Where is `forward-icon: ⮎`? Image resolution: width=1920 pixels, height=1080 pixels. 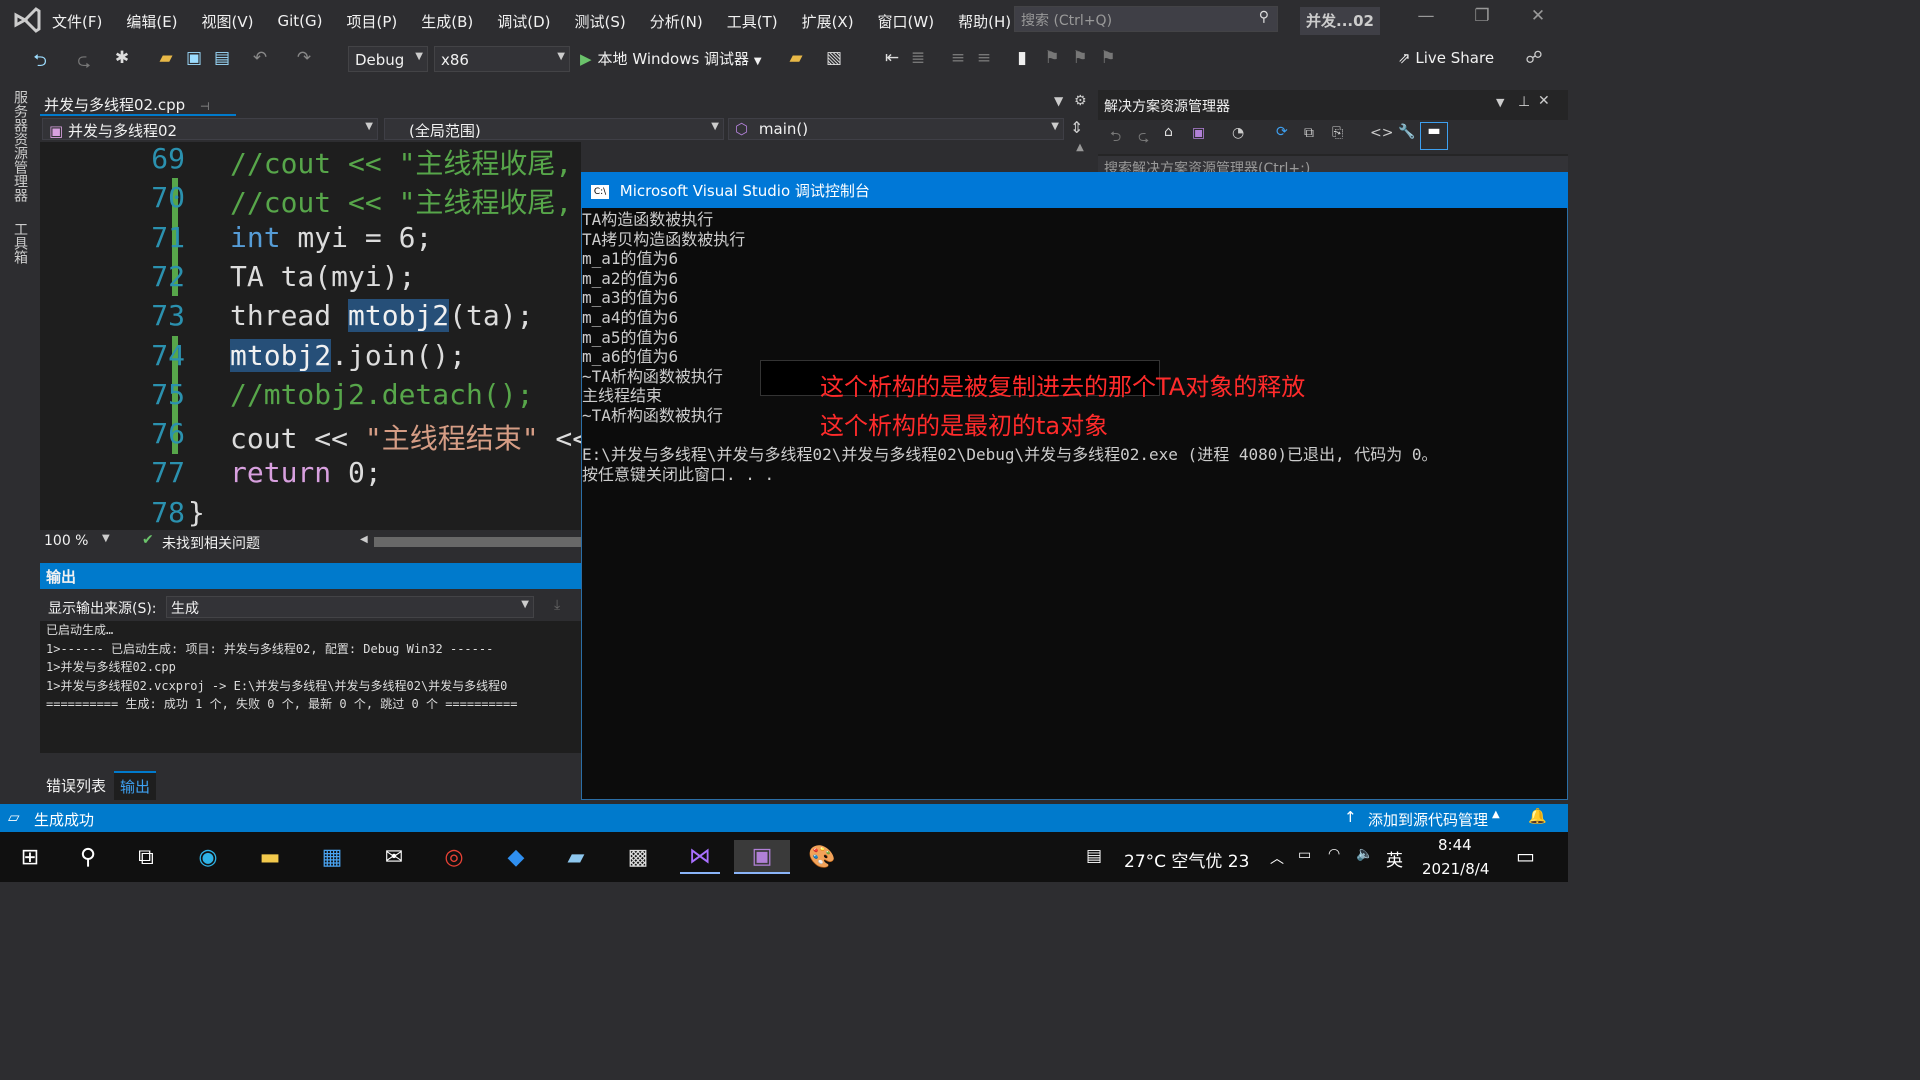
forward-icon: ⮎ is located at coordinates (84, 62).